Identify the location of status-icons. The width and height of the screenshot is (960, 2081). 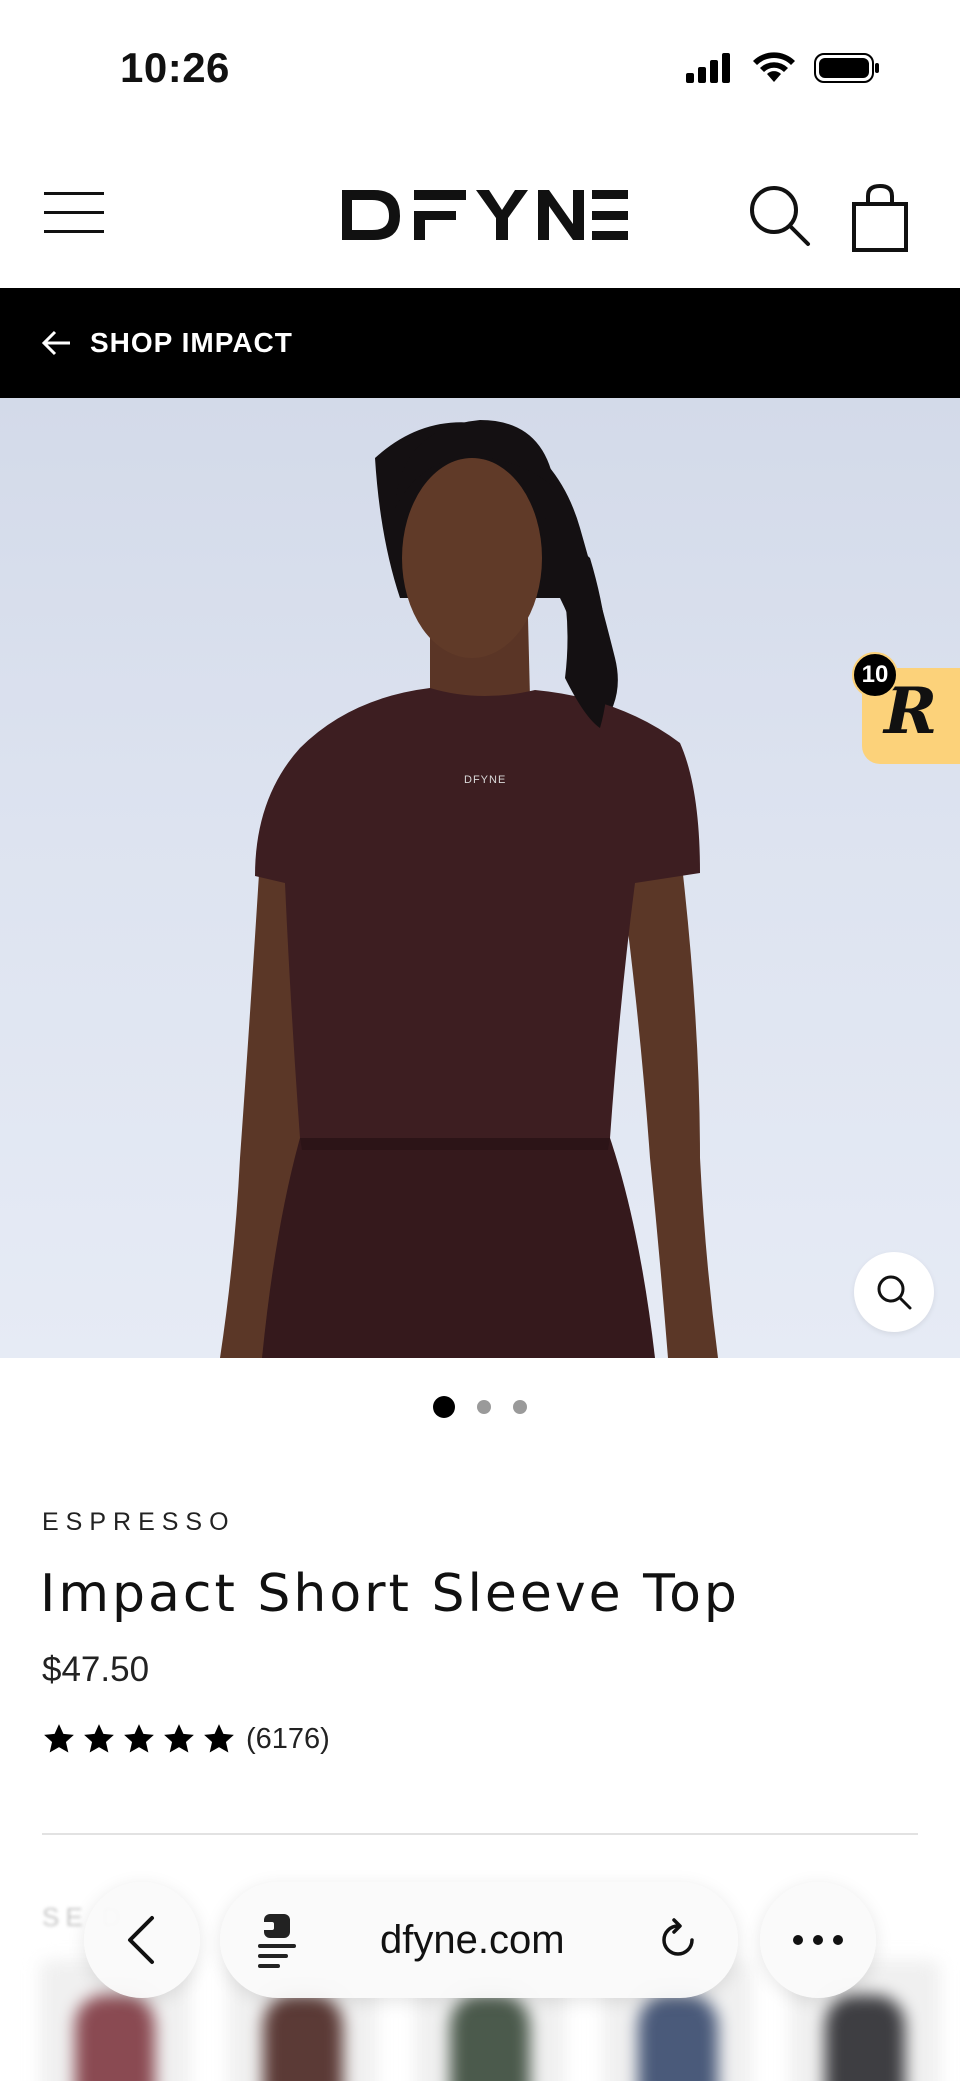
(783, 68).